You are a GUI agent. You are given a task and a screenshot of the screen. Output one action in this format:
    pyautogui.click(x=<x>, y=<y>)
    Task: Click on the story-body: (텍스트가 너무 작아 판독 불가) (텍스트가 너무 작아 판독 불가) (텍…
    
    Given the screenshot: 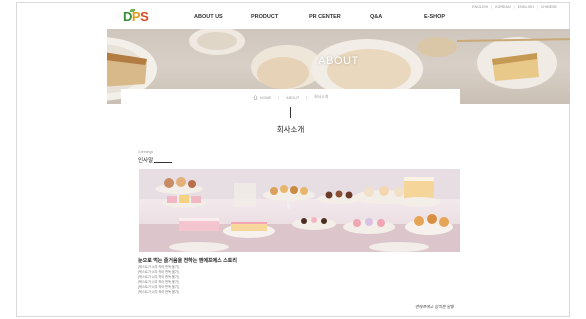 What is the action you would take?
    pyautogui.click(x=283, y=280)
    